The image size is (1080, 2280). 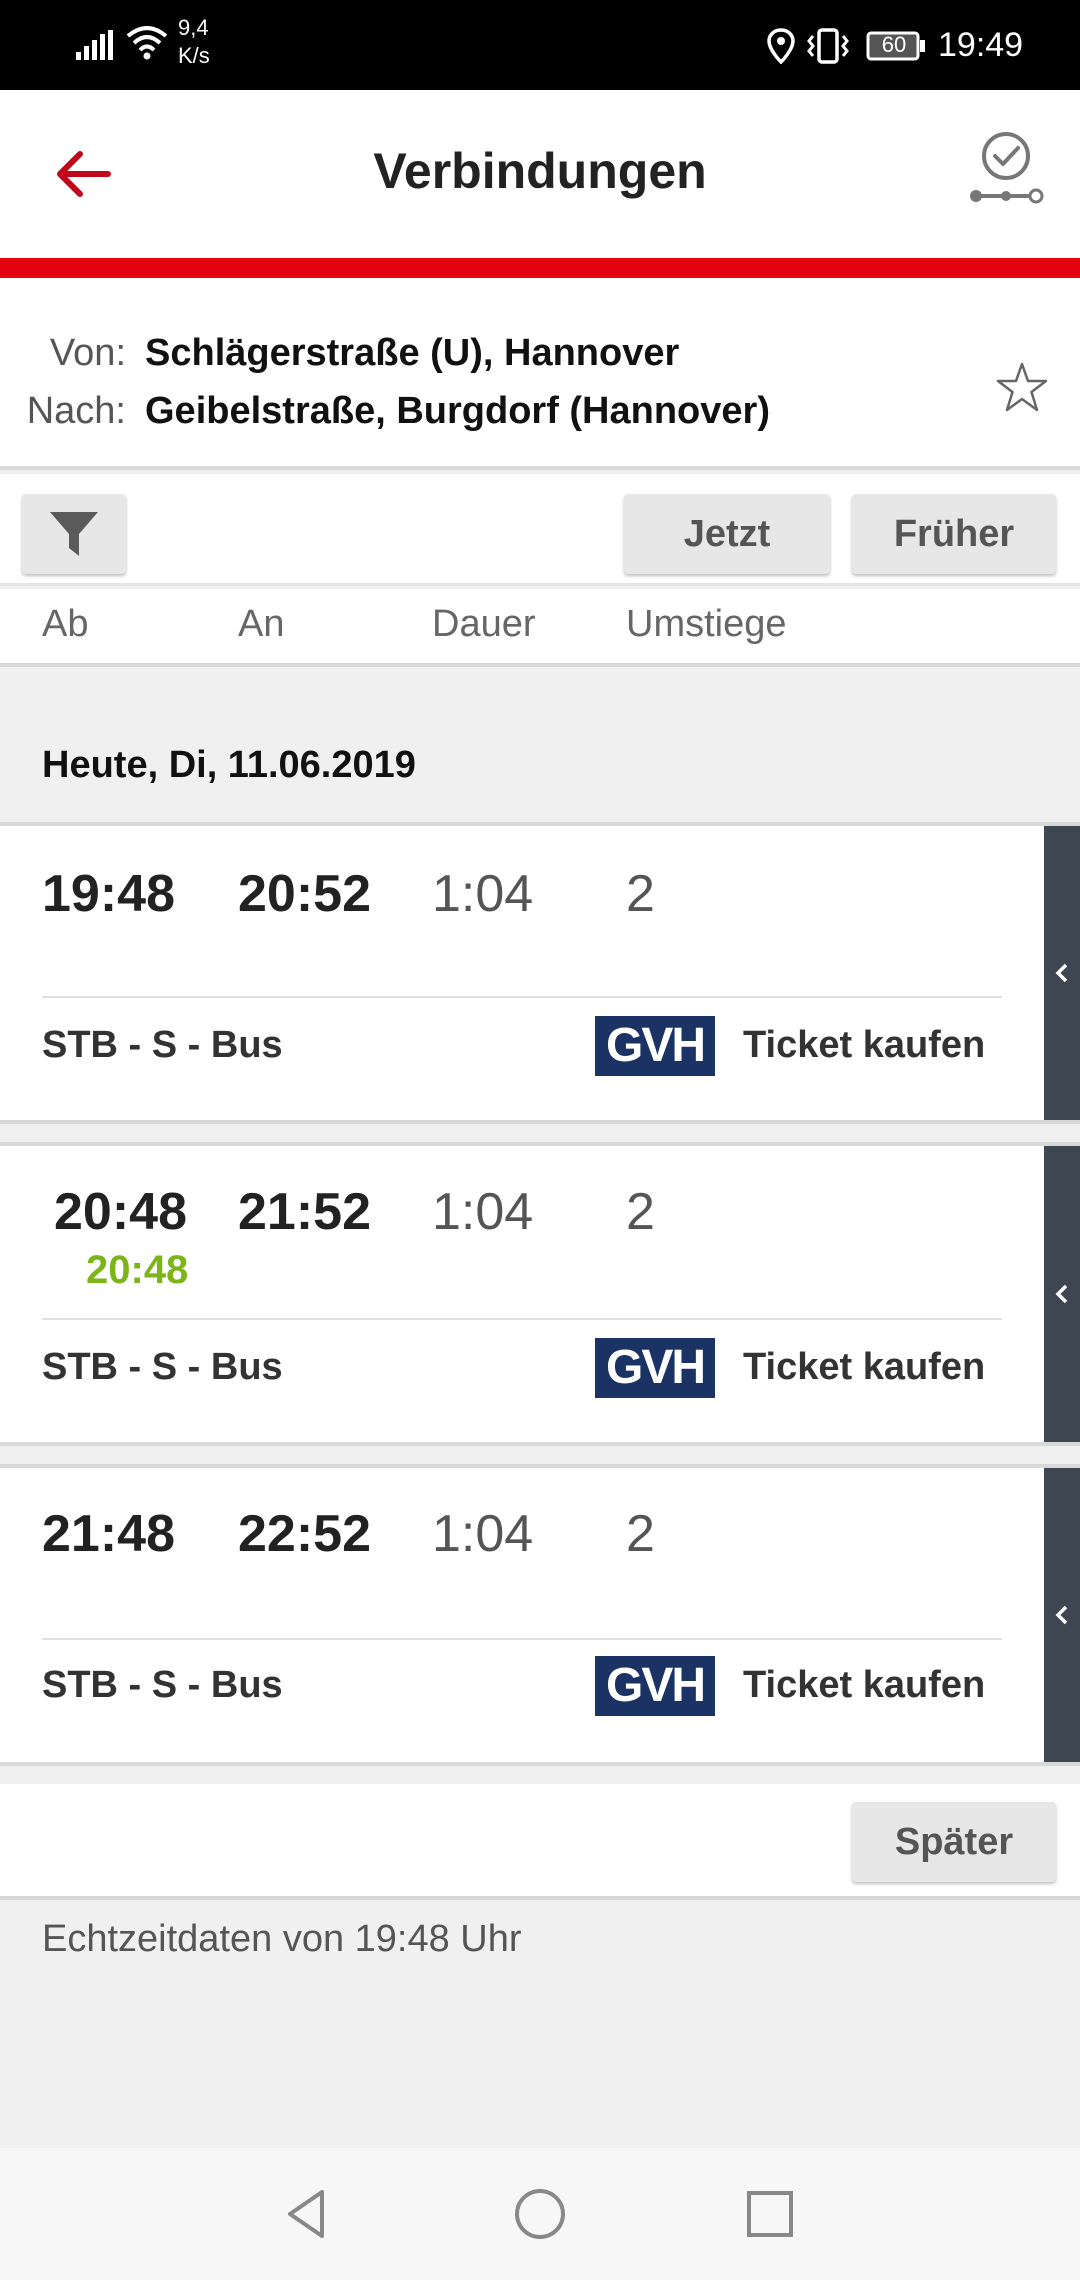 I want to click on system-nav-bar, so click(x=540, y=2214).